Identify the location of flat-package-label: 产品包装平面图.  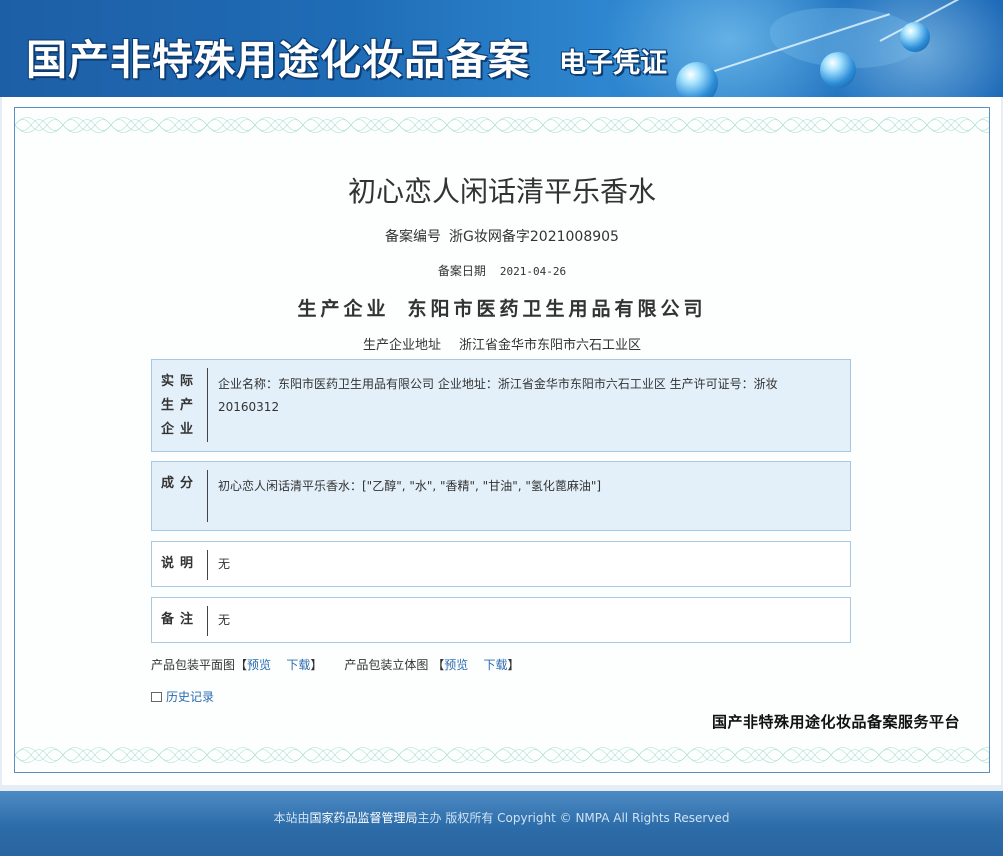
(193, 665).